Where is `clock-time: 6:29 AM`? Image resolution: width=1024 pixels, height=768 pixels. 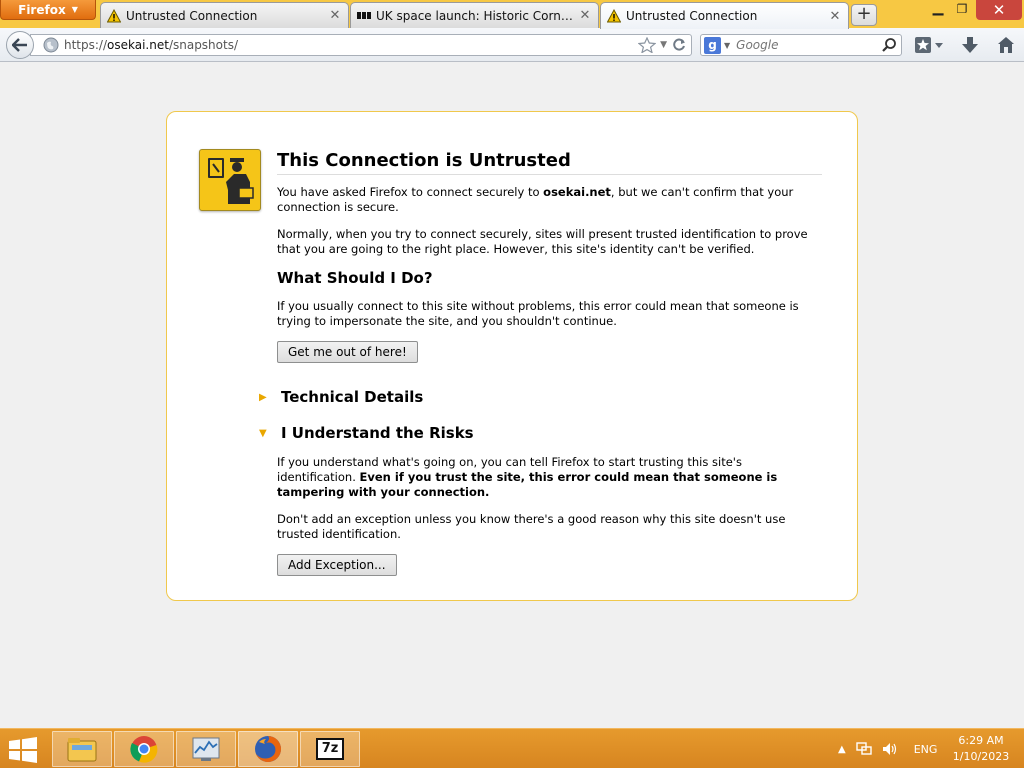 clock-time: 6:29 AM is located at coordinates (981, 740).